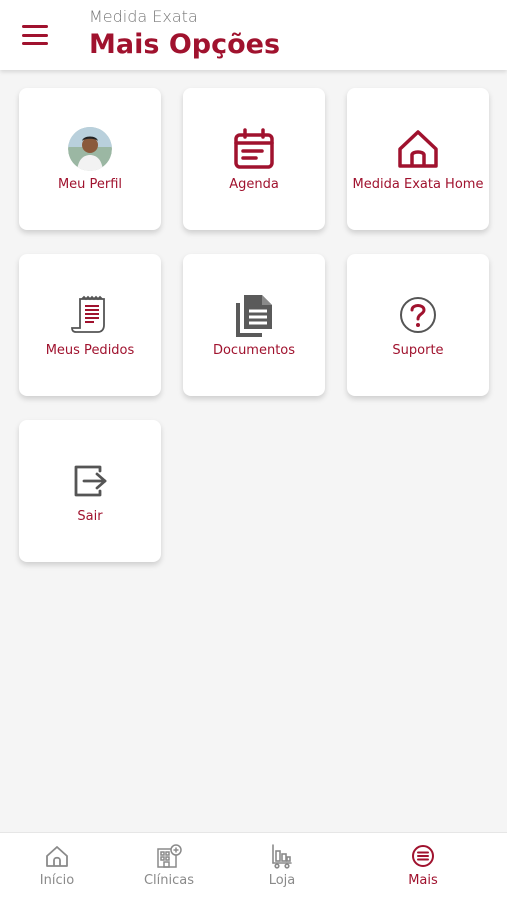 The width and height of the screenshot is (507, 900). I want to click on tile-agenda: Agenda, so click(254, 159).